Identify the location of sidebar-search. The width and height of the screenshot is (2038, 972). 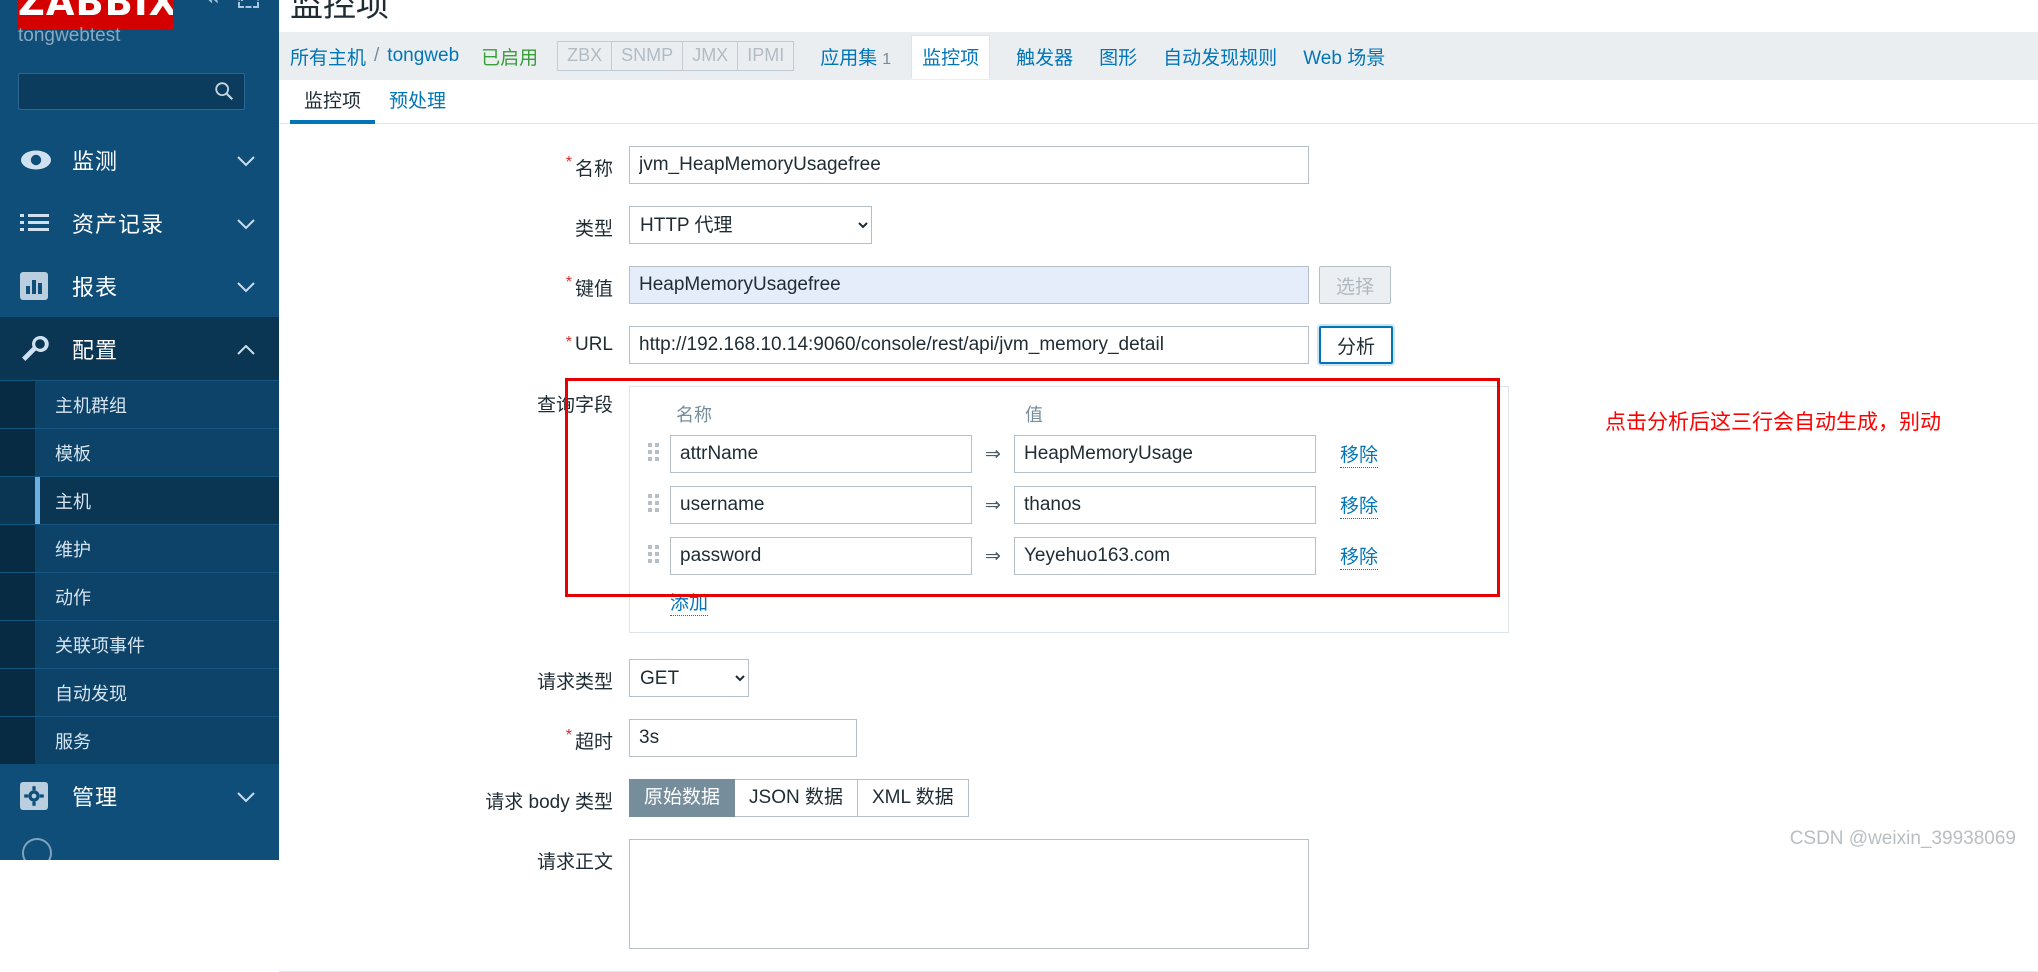
(131, 91).